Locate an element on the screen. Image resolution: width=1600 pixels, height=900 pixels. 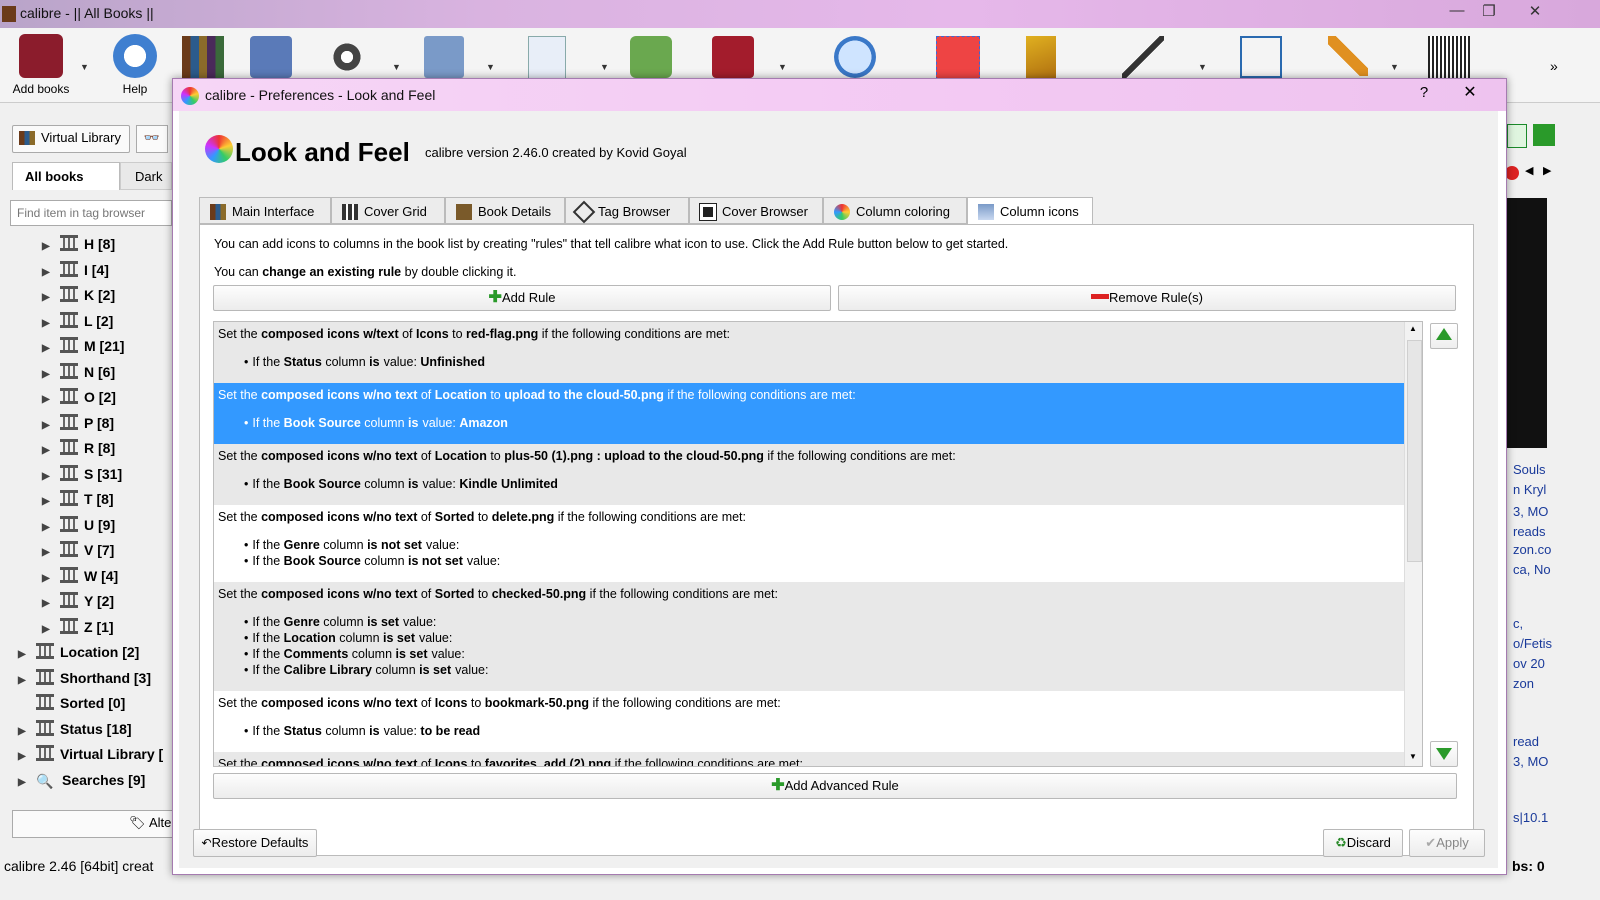
edit-metadata-icon is located at coordinates (271, 57).